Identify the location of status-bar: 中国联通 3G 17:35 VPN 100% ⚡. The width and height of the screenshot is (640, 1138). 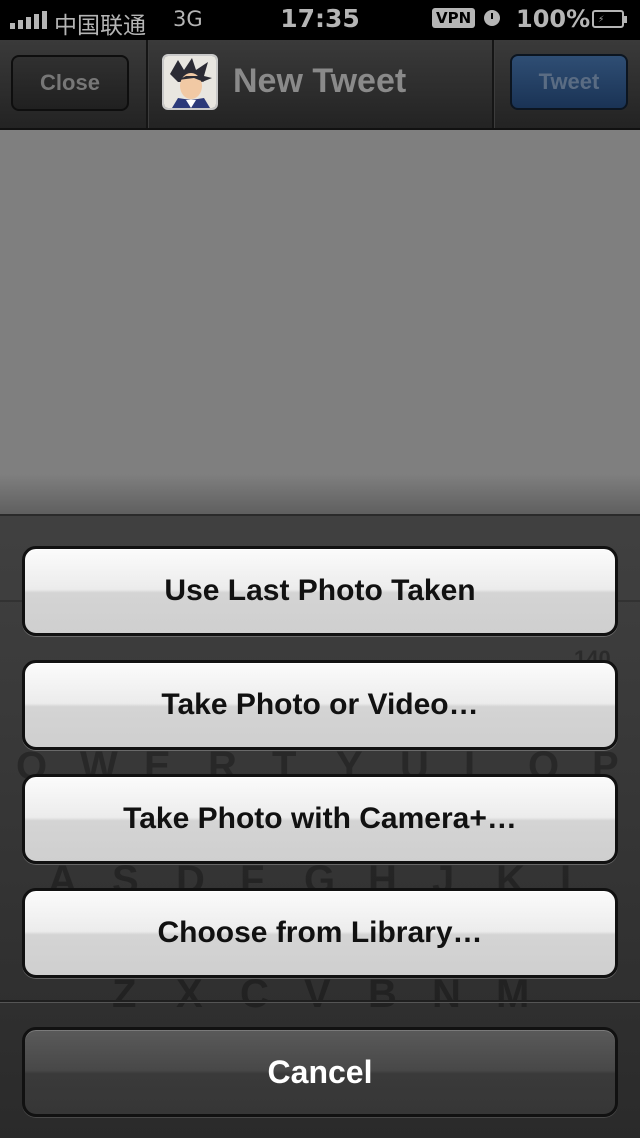
(320, 20).